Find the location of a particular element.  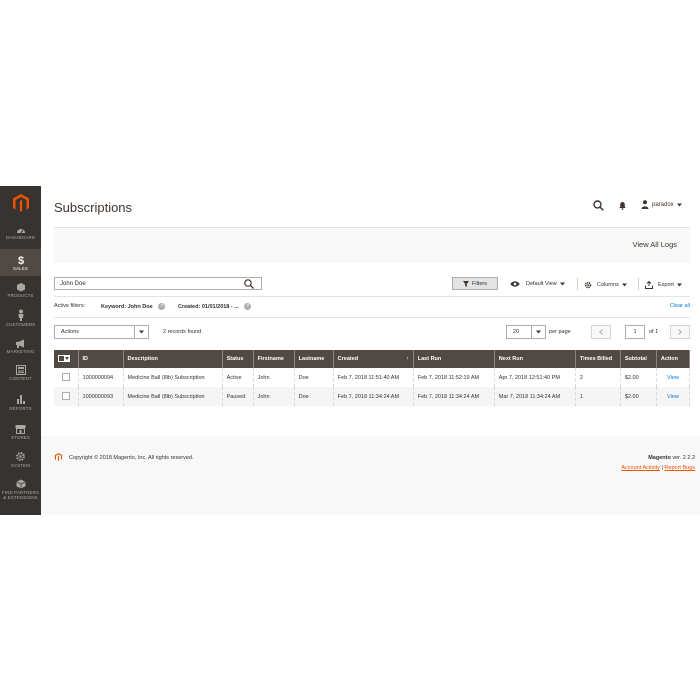

version-info: Magento ver. 2.2.2 is located at coordinates (671, 458).